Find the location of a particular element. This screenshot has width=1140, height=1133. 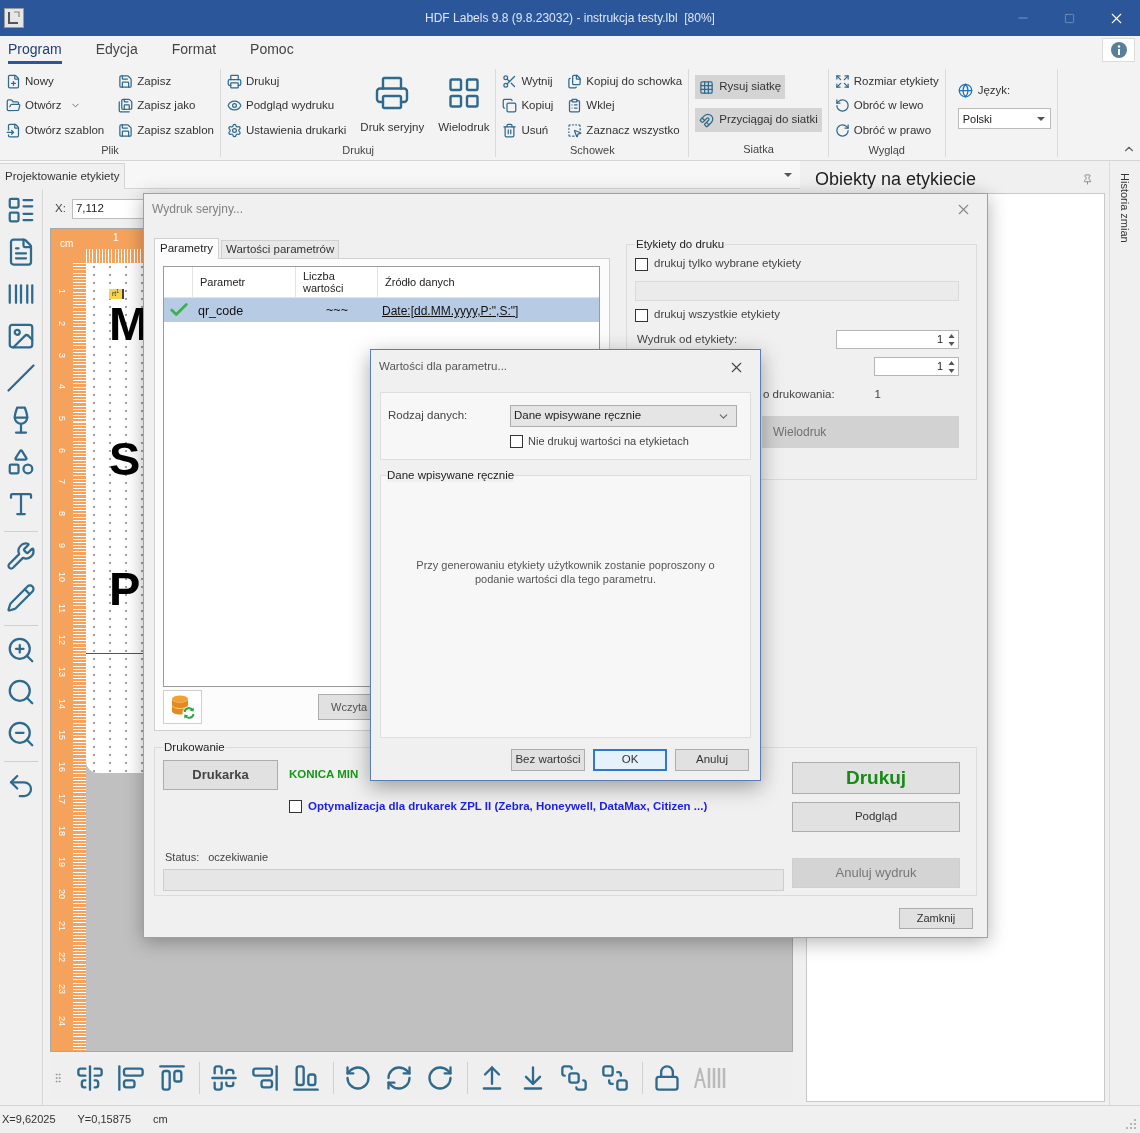

group-label: Schowek is located at coordinates (592, 150).